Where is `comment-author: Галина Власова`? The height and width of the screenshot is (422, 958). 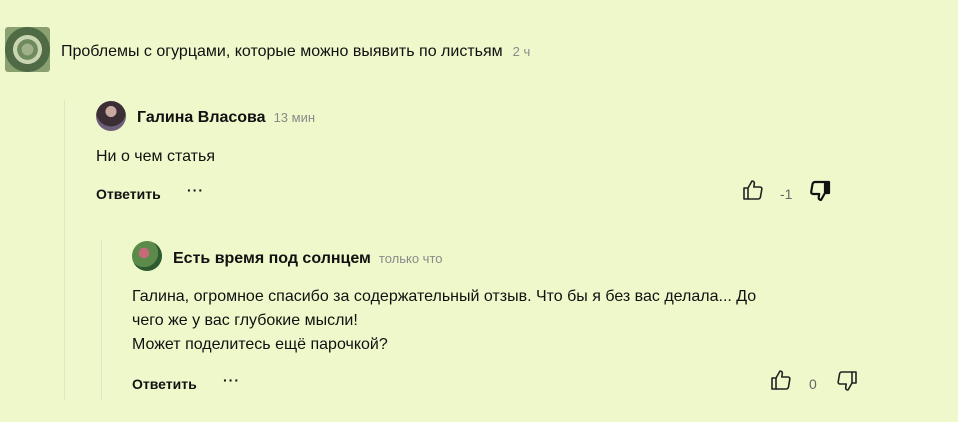
comment-author: Галина Власова is located at coordinates (201, 117).